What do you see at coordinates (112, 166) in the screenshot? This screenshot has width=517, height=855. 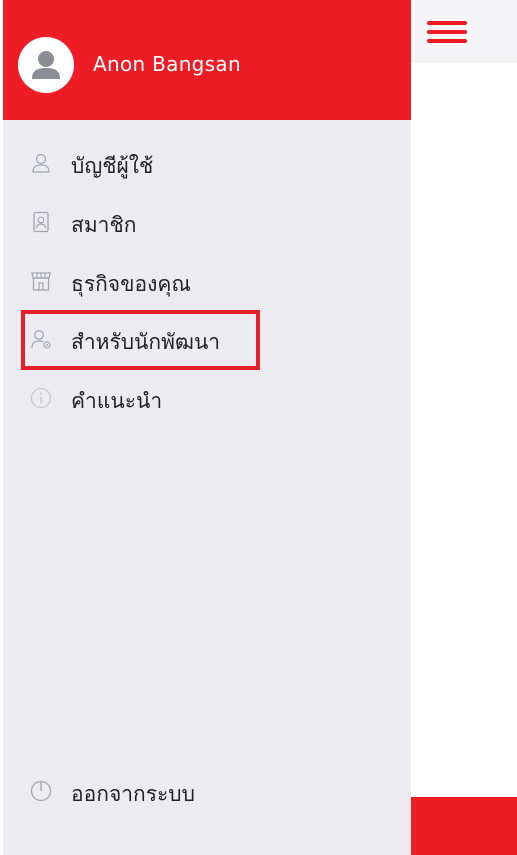 I see `menu-item-label: บัญชีผู้ใช้` at bounding box center [112, 166].